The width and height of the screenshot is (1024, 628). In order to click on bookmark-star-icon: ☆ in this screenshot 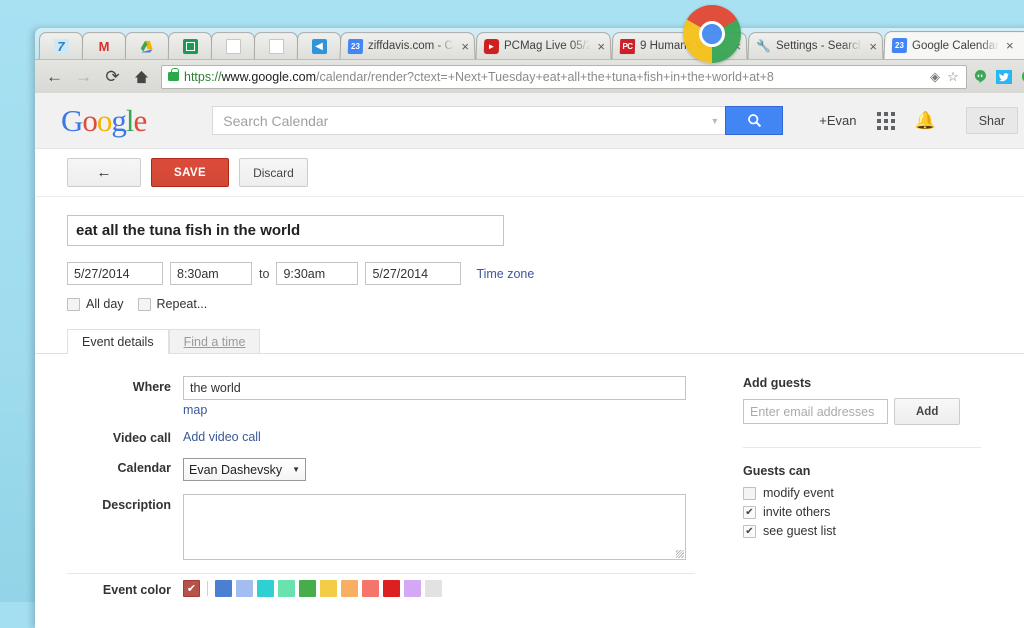, I will do `click(953, 77)`.